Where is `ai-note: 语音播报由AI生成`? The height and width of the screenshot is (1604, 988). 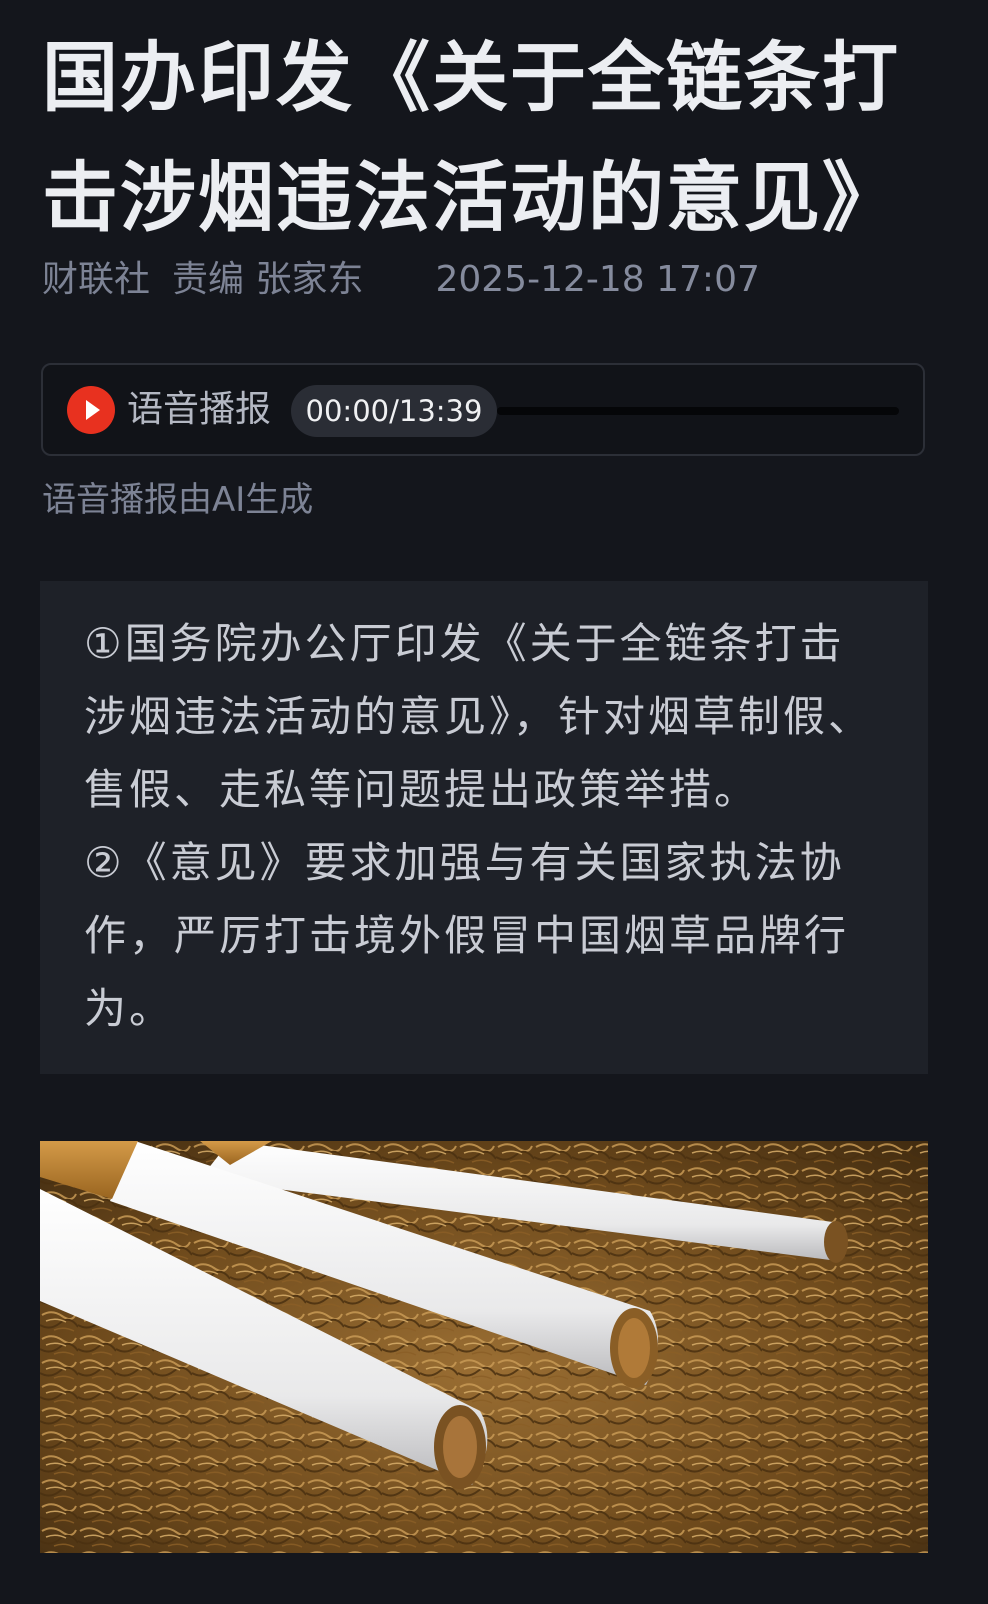
ai-note: 语音播报由AI生成 is located at coordinates (178, 500).